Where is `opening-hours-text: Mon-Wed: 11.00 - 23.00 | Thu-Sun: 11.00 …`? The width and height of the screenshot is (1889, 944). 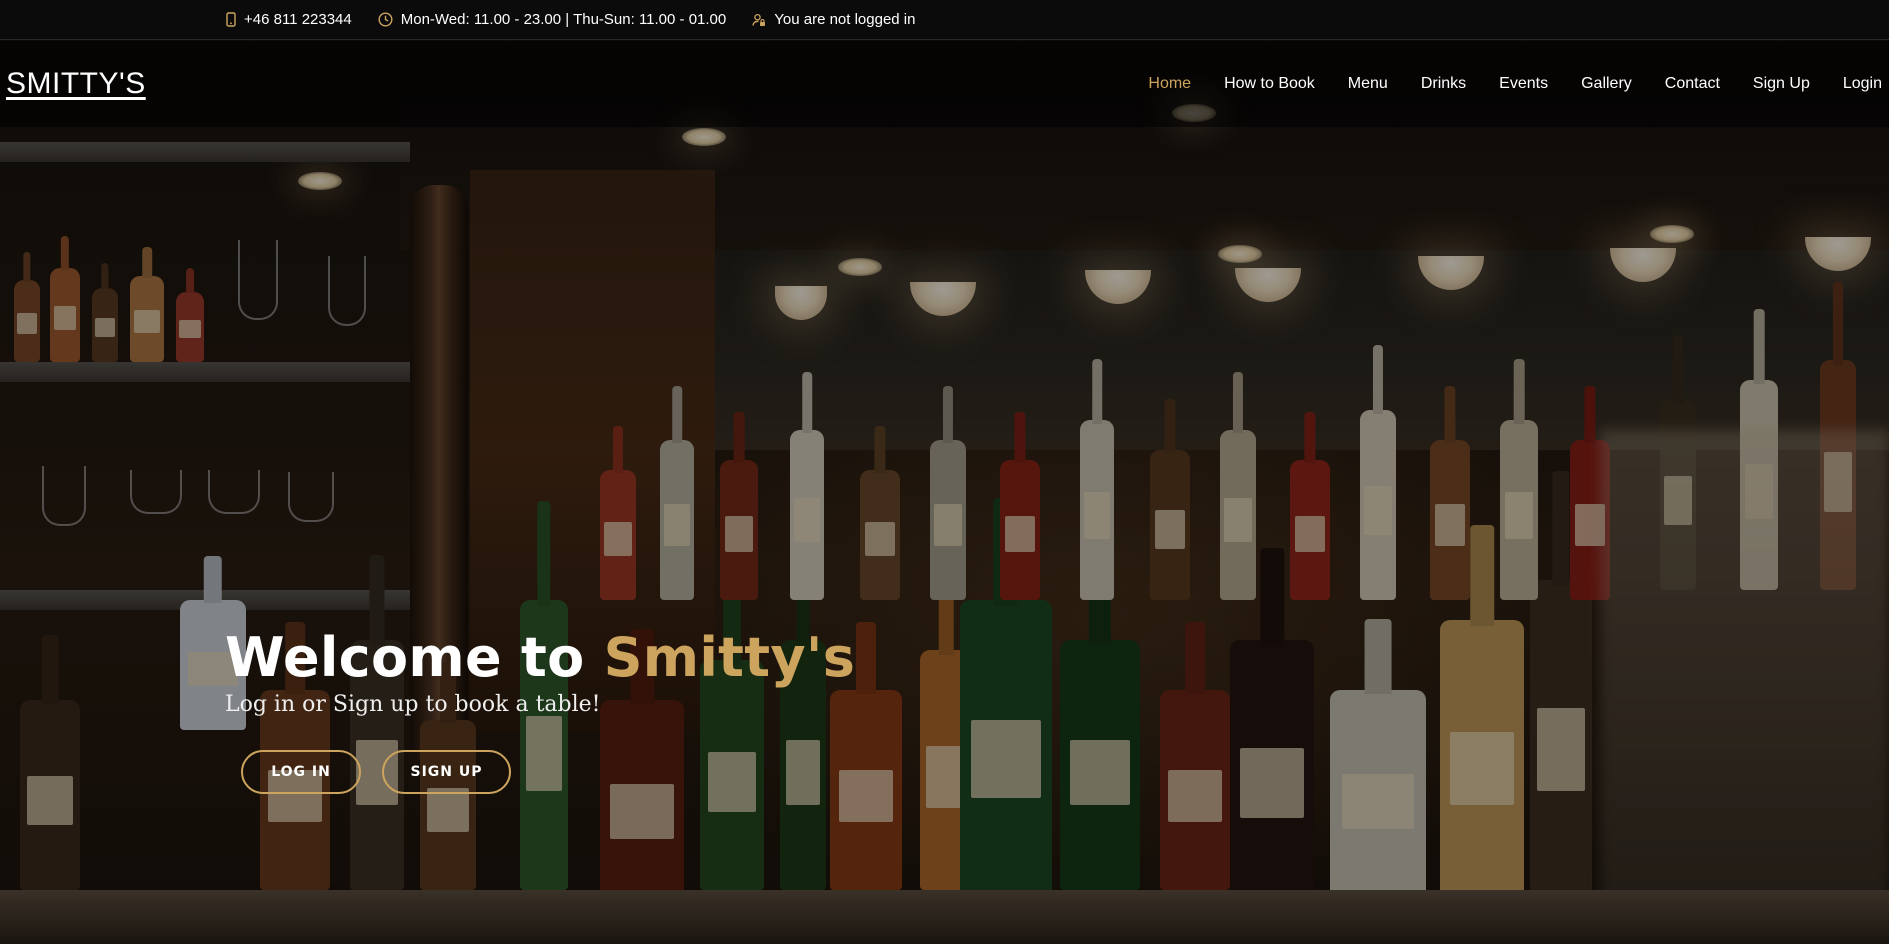
opening-hours-text: Mon-Wed: 11.00 - 23.00 | Thu-Sun: 11.00 … is located at coordinates (563, 19).